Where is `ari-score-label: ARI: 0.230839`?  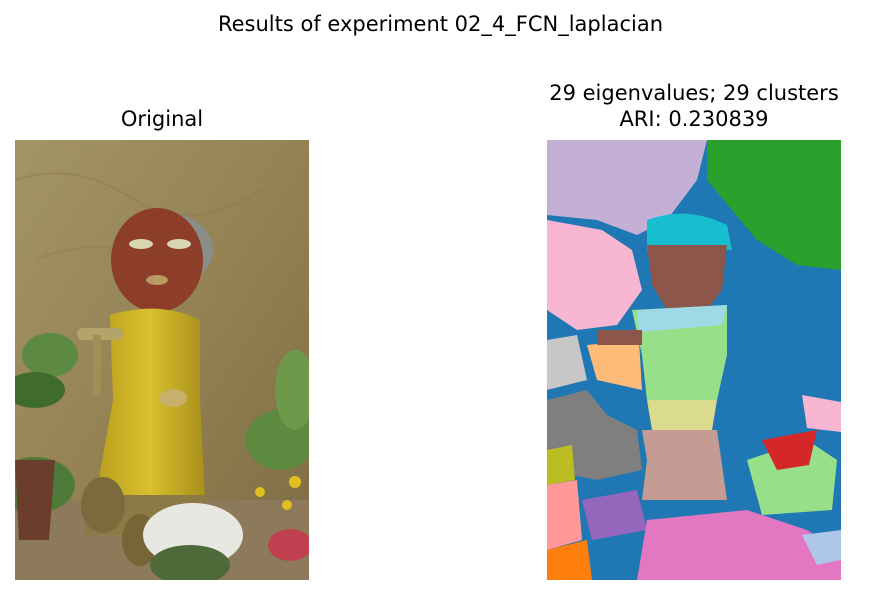
ari-score-label: ARI: 0.230839 is located at coordinates (694, 119).